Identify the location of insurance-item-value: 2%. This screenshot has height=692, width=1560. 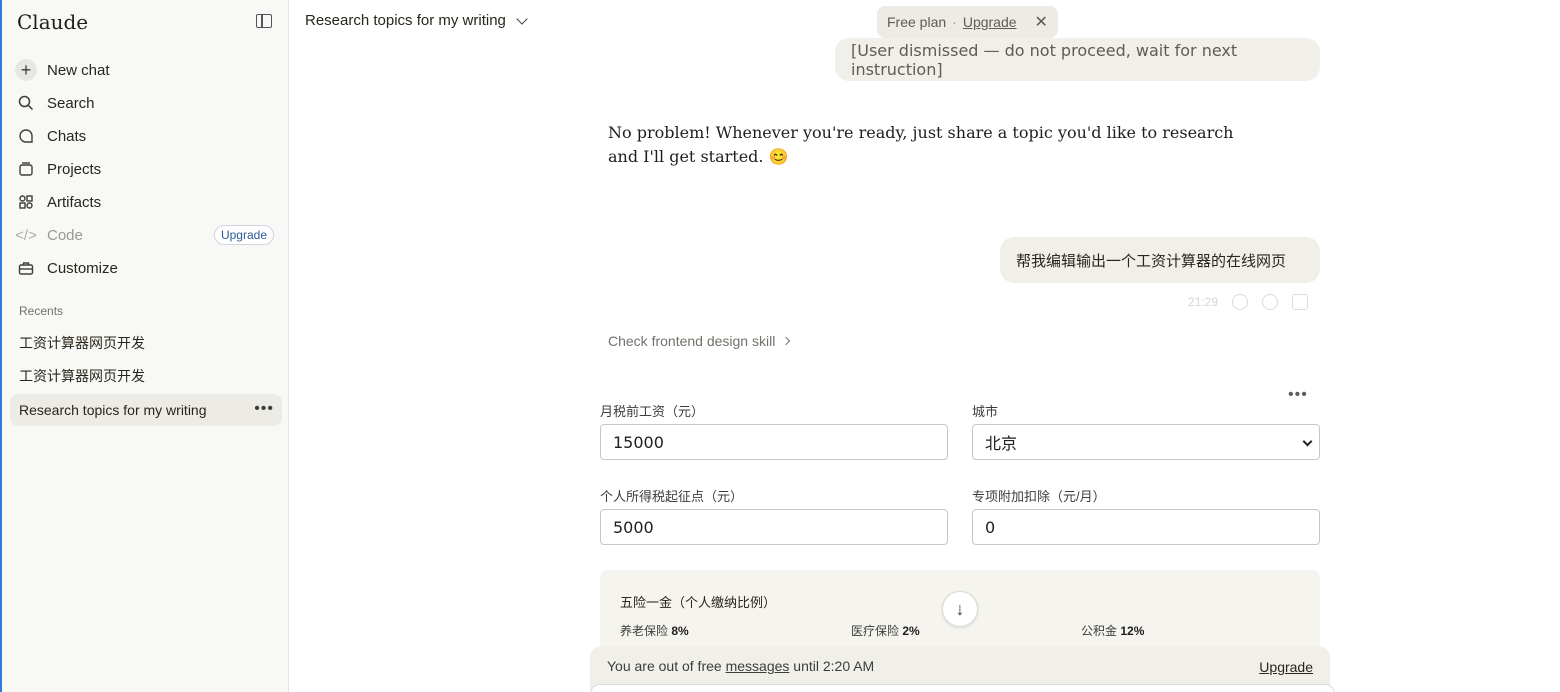
(911, 631).